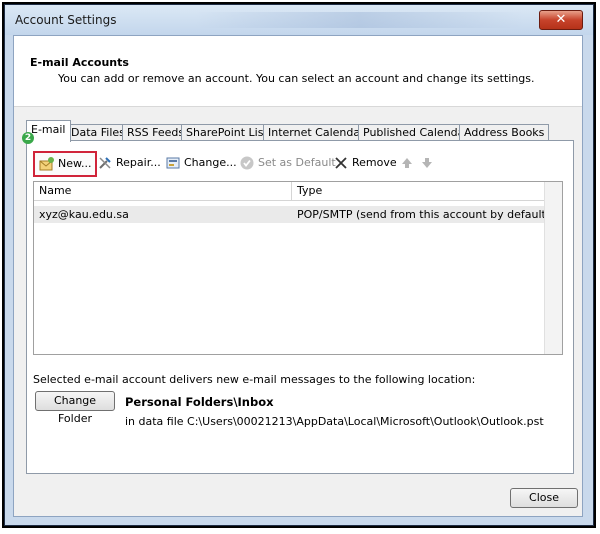  I want to click on move-down-button, so click(427, 163).